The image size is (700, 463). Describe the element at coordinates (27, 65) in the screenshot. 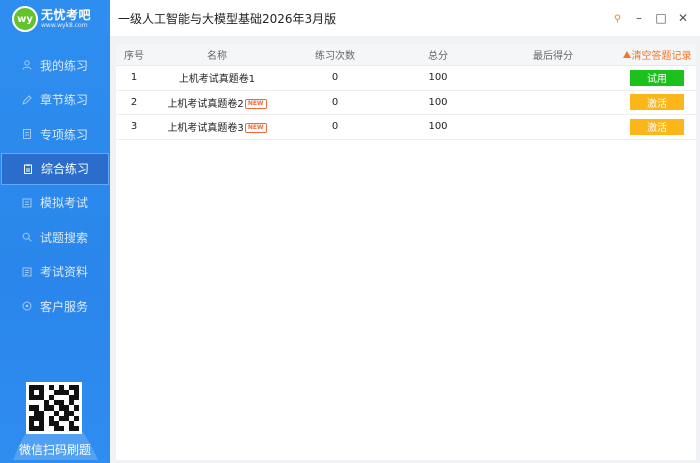

I see `user-icon` at that location.